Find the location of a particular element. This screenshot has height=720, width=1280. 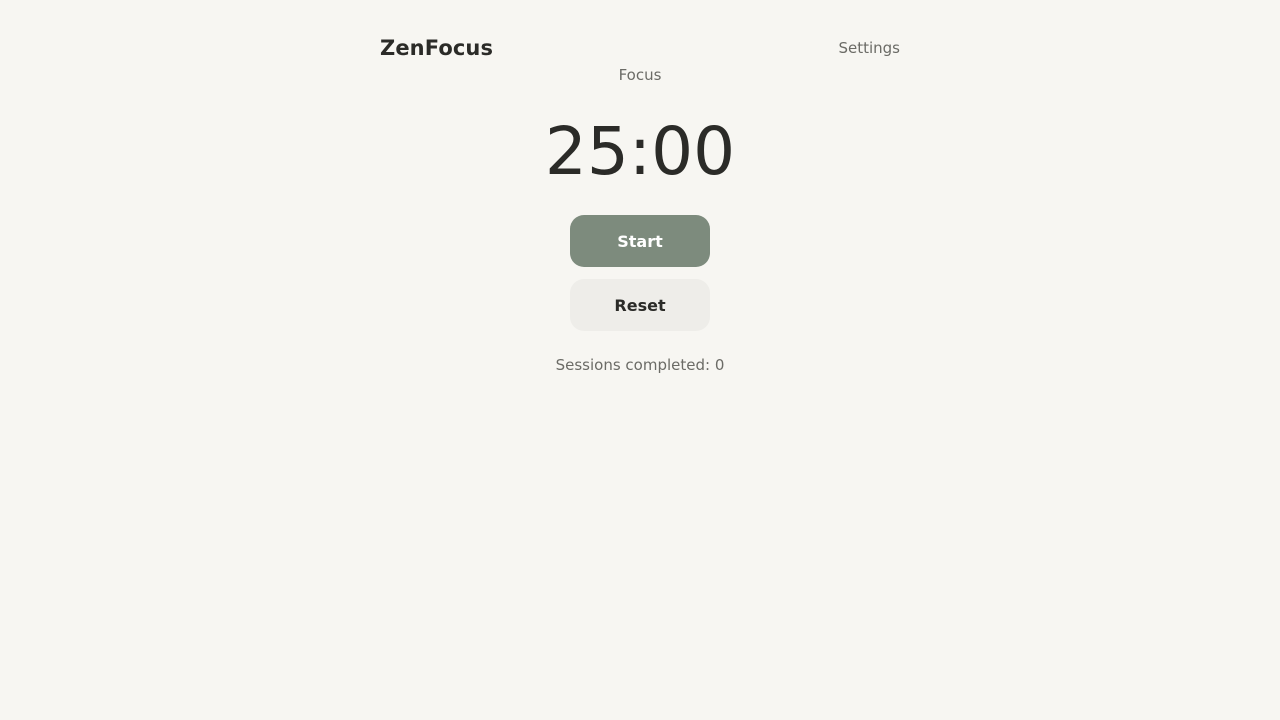

sessions-completed-text: Sessions completed: 0 is located at coordinates (640, 365).